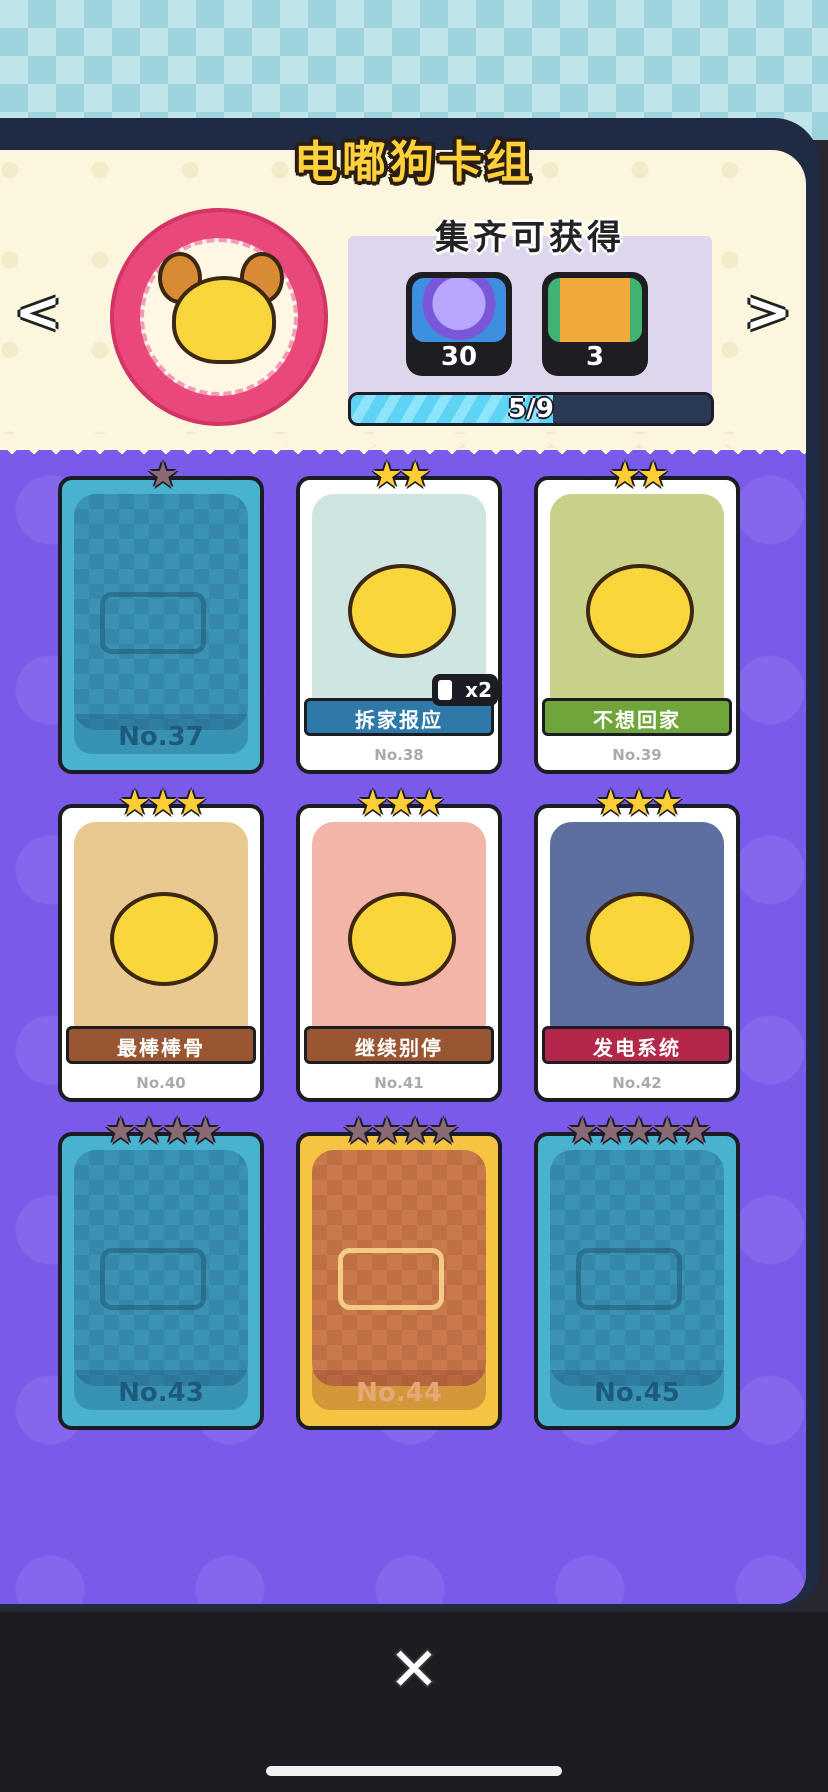 This screenshot has height=1792, width=828. Describe the element at coordinates (399, 1083) in the screenshot. I see `card-number: No.41` at that location.